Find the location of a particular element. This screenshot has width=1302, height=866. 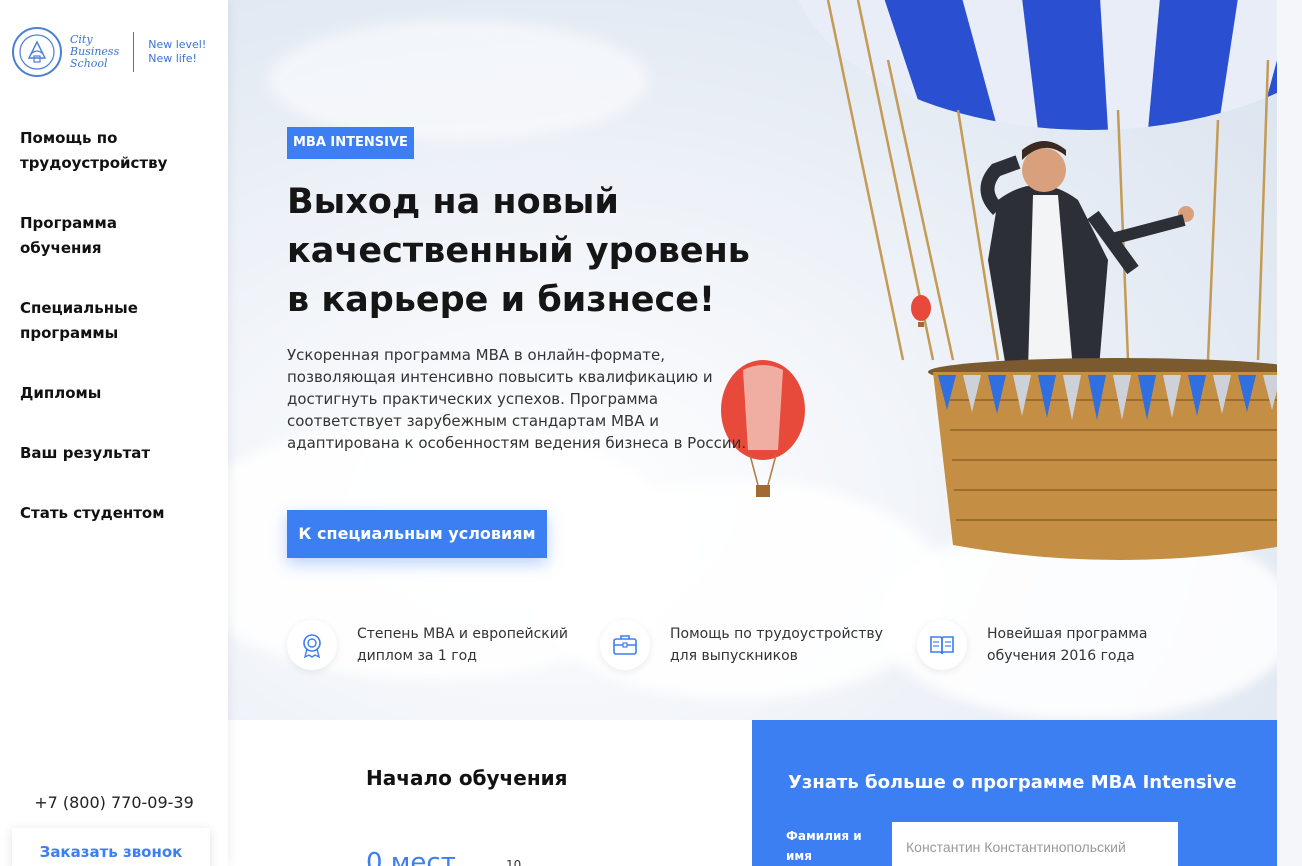

feature-text: Новейшая программа обучения 2016 года is located at coordinates (1067, 645).